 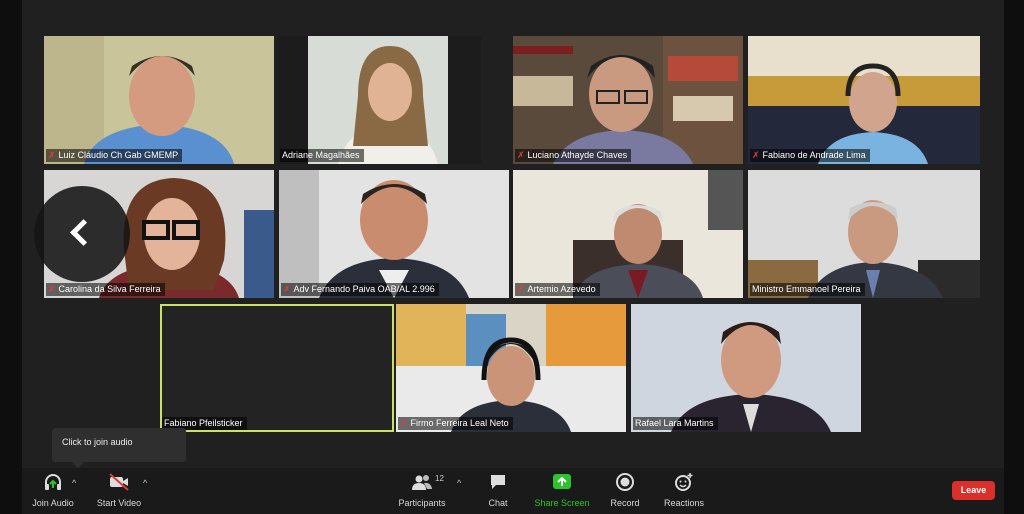 What do you see at coordinates (119, 482) in the screenshot?
I see `video-off-icon` at bounding box center [119, 482].